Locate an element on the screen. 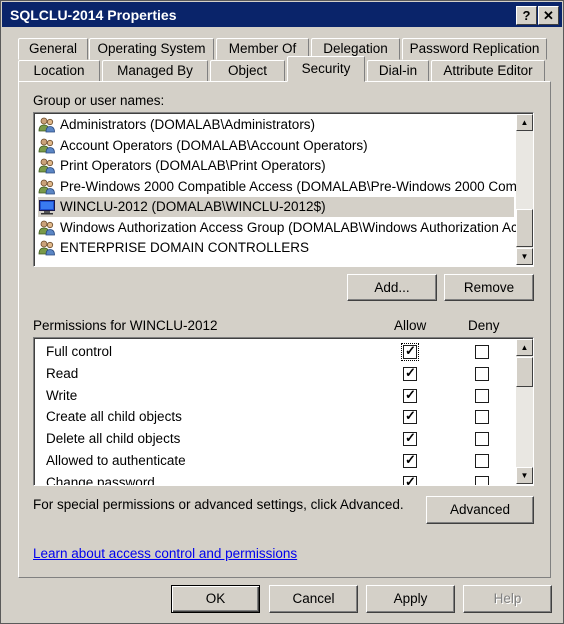 The height and width of the screenshot is (624, 564). permission-name: Read is located at coordinates (62, 373).